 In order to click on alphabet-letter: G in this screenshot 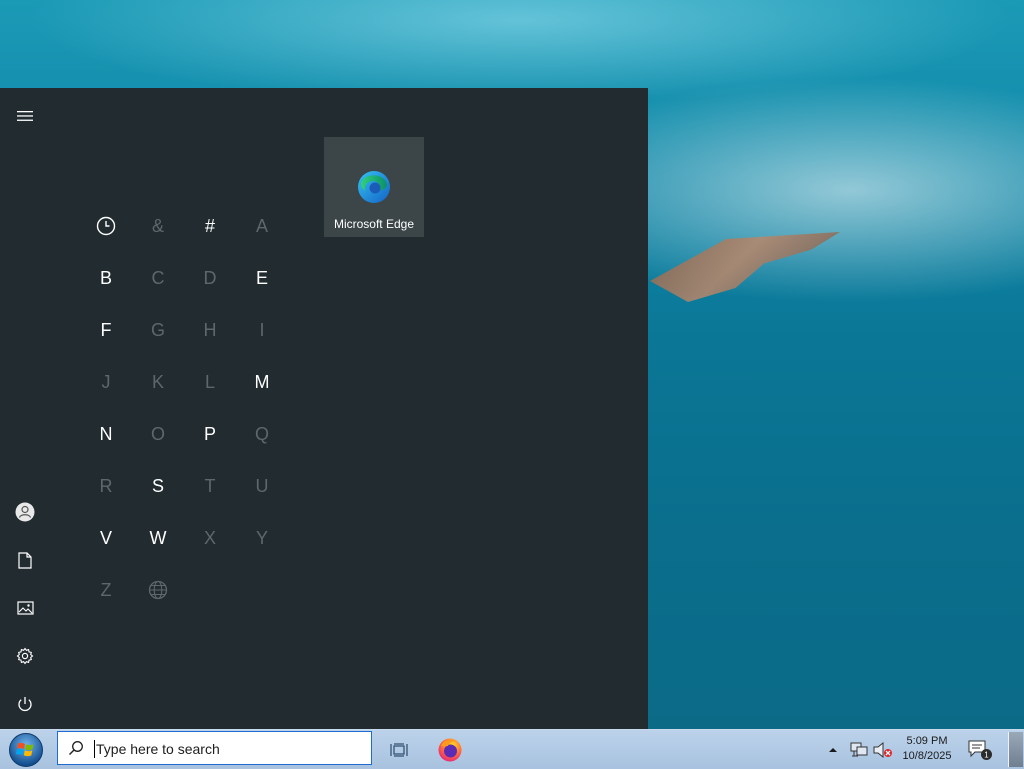, I will do `click(157, 329)`.